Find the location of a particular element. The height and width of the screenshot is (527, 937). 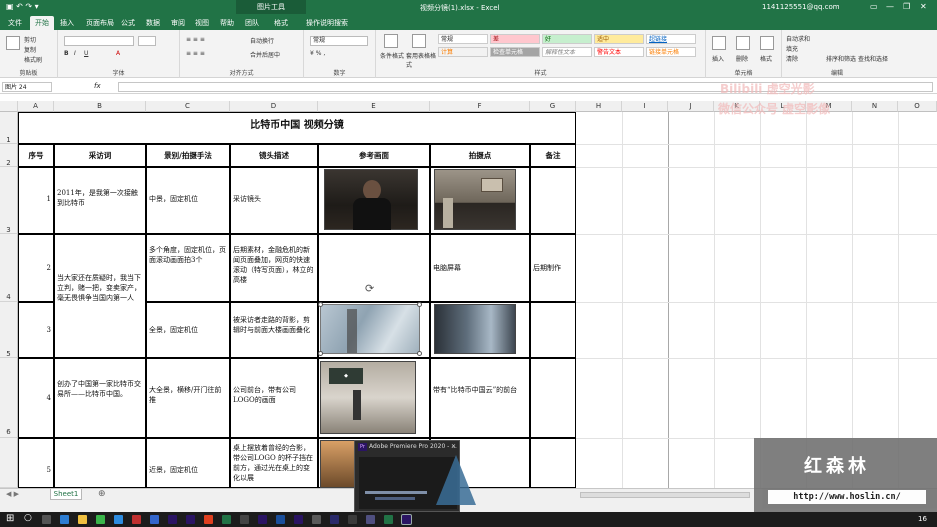

row-header-6: 6 is located at coordinates (9, 398).